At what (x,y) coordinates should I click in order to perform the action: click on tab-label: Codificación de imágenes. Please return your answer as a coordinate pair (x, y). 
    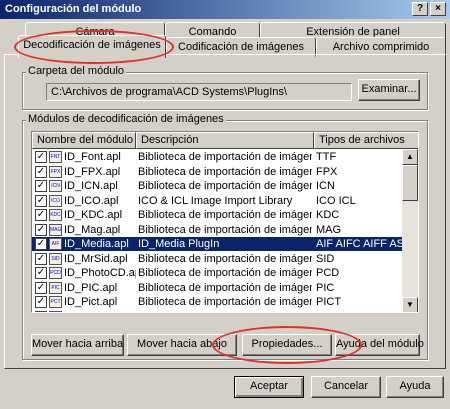
    Looking at the image, I should click on (241, 47).